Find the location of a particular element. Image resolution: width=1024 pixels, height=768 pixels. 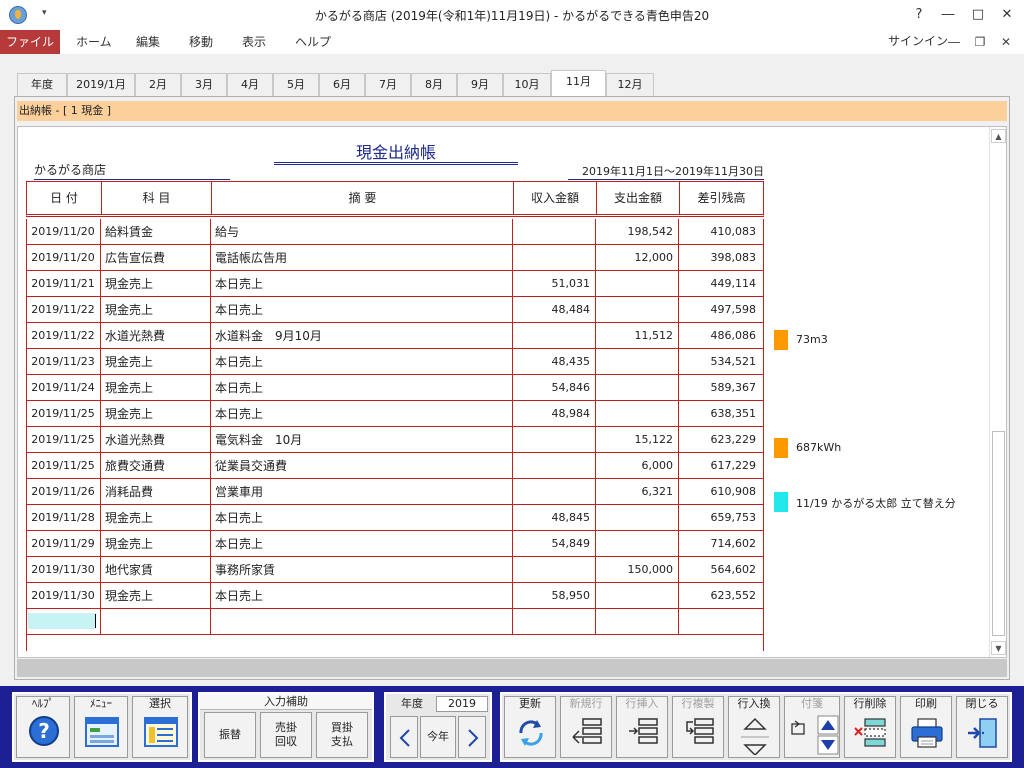

menu-edit: 編集 is located at coordinates (148, 42).